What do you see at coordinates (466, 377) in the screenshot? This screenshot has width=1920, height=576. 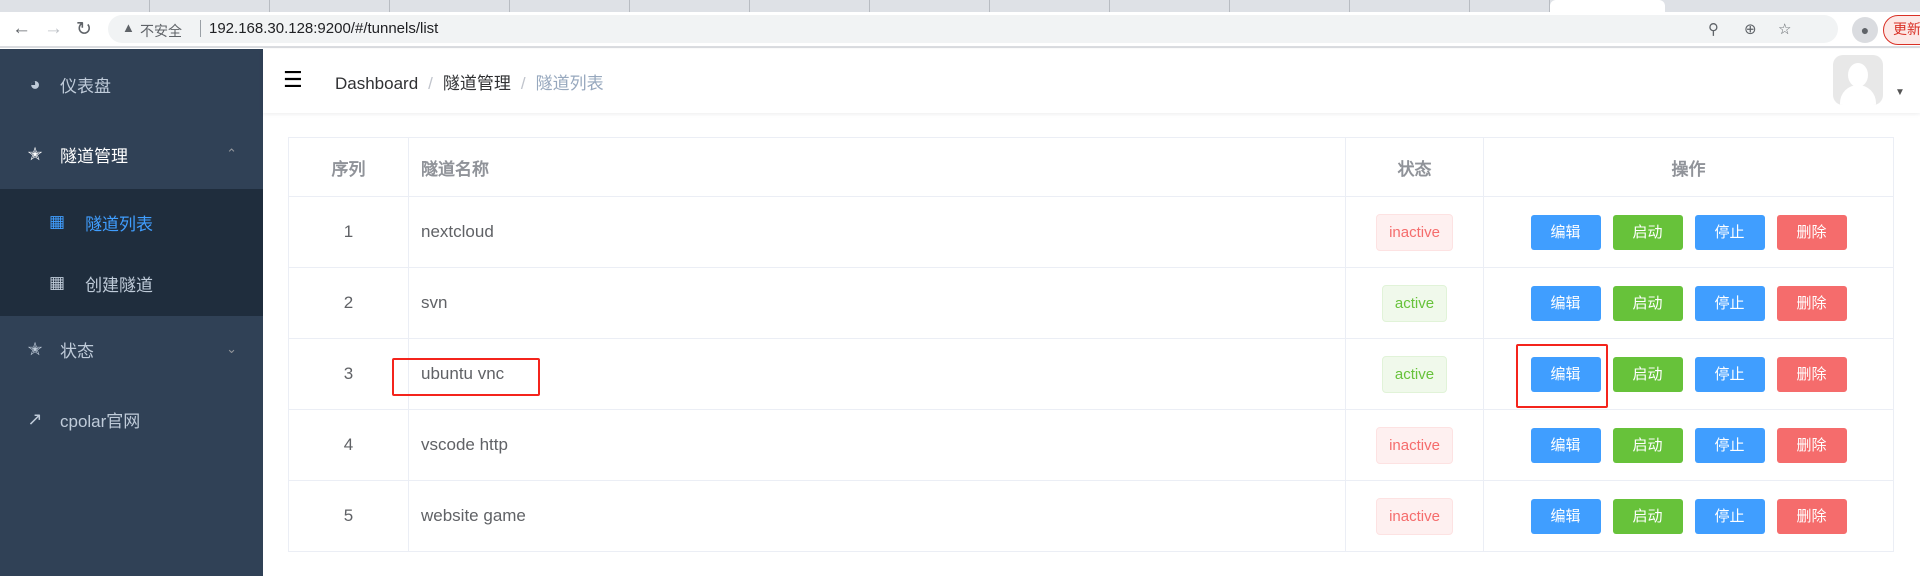 I see `highlight-box-name` at bounding box center [466, 377].